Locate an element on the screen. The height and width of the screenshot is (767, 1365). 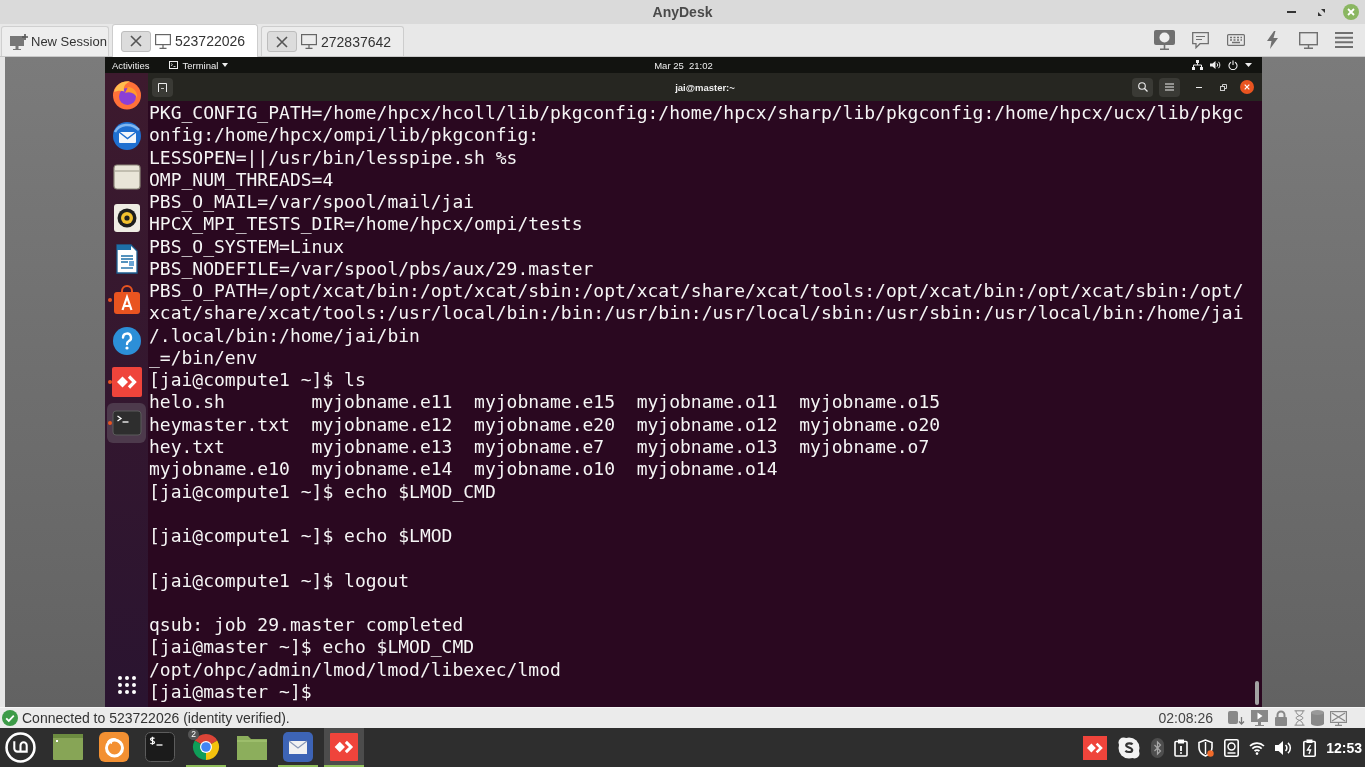
restore-icon is located at coordinates (1223, 87).